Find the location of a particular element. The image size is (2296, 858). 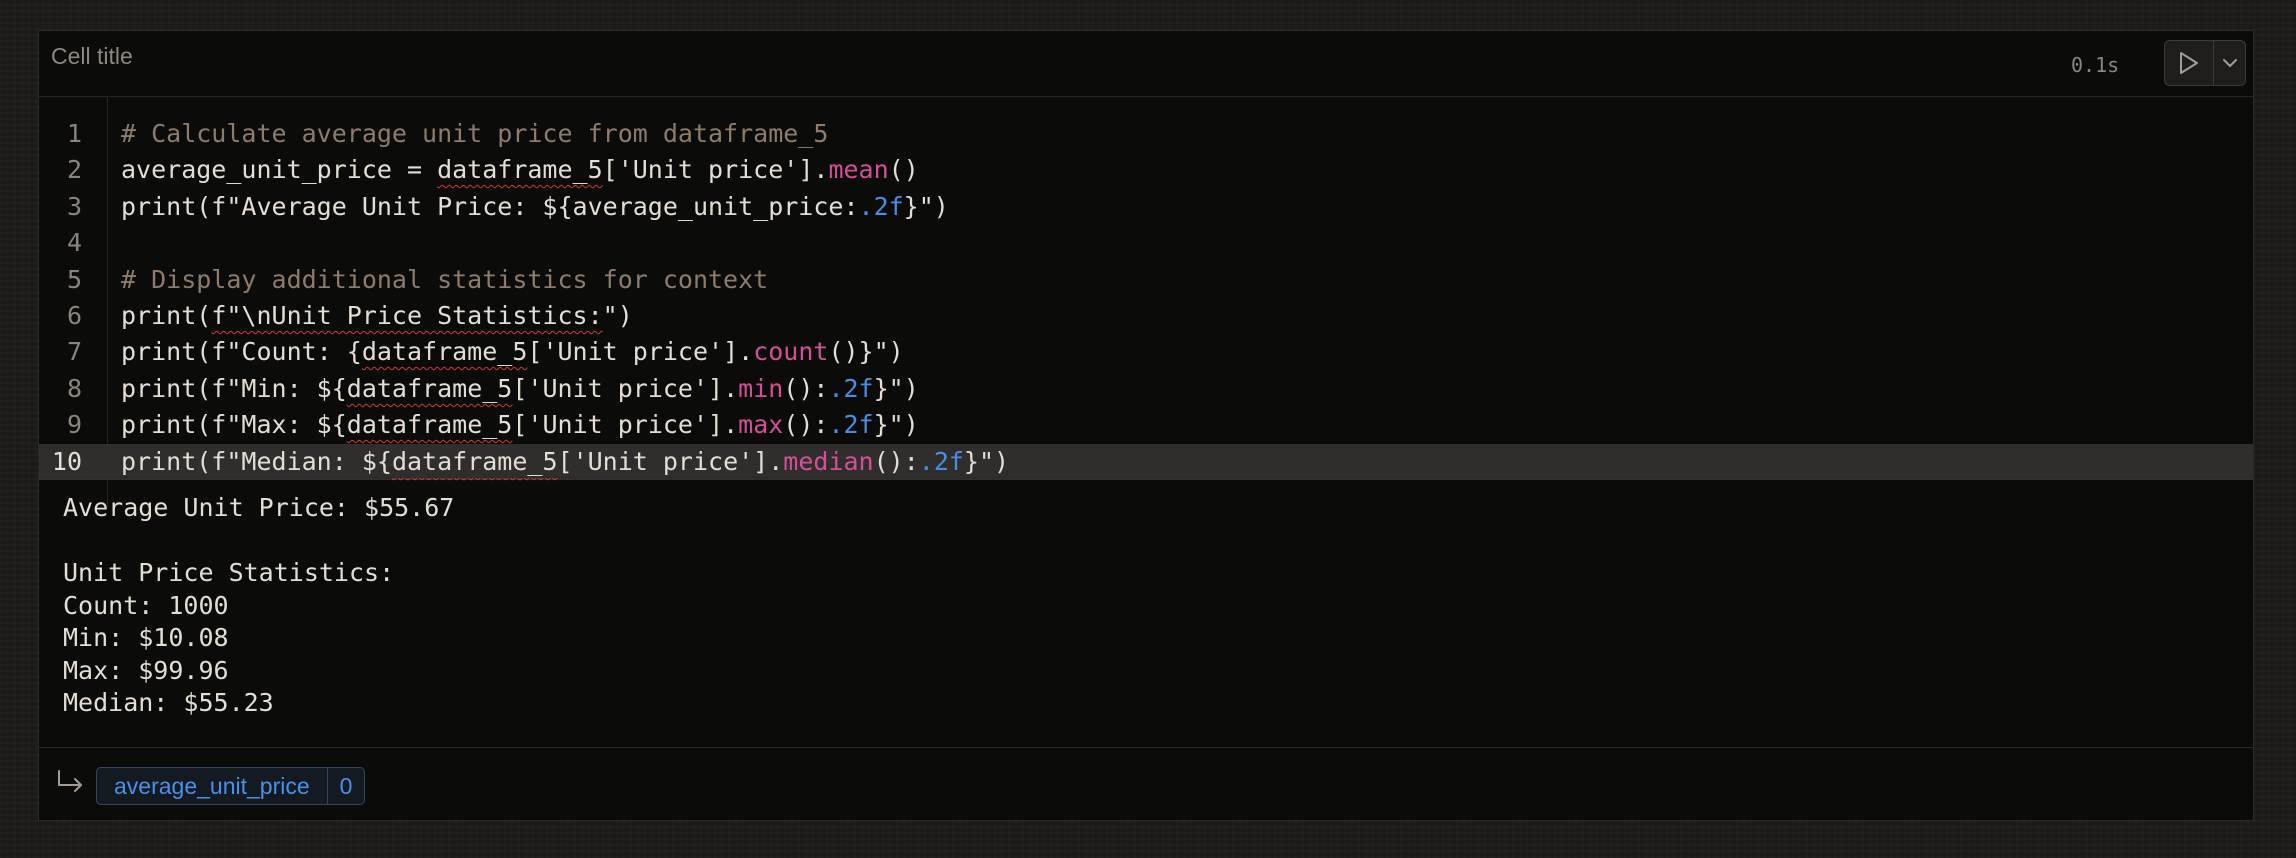

code-token: () is located at coordinates (903, 169).